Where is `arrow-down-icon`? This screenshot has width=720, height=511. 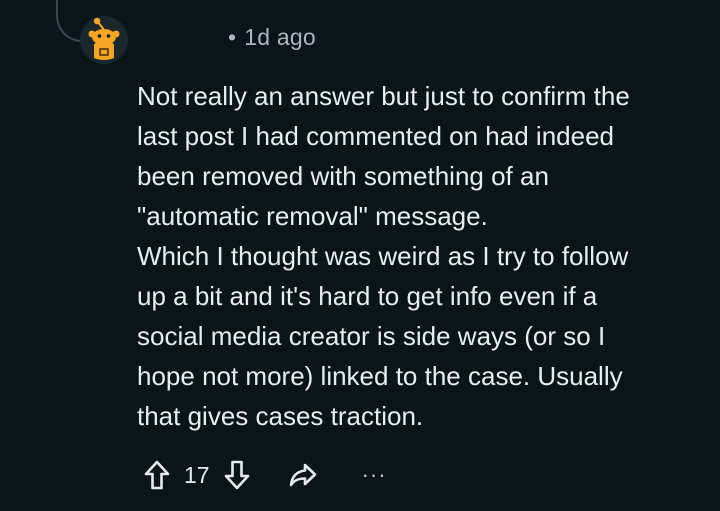 arrow-down-icon is located at coordinates (236, 475).